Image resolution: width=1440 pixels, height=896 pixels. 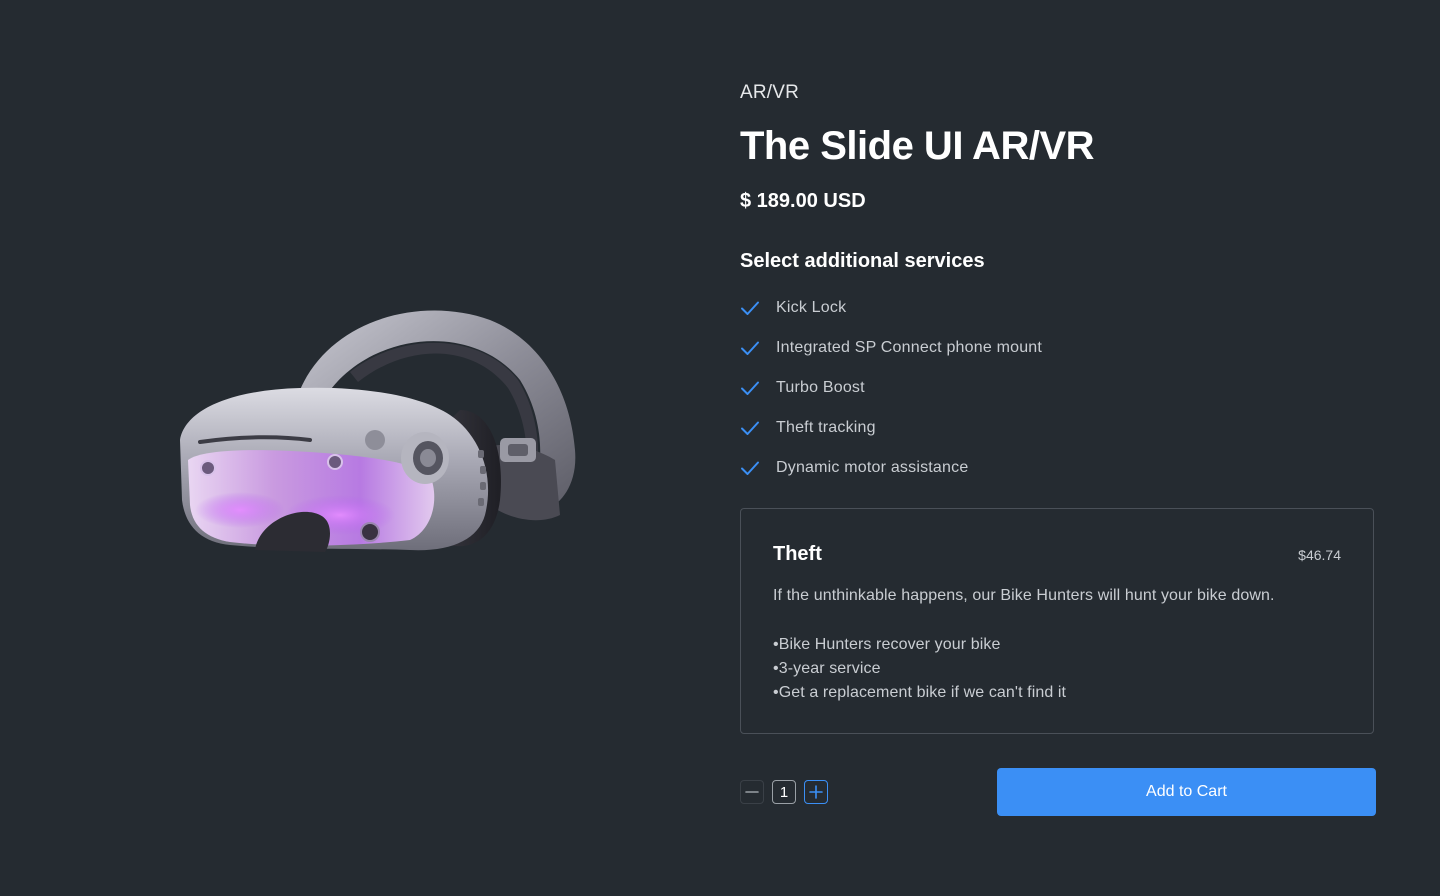 I want to click on service-item-motor-assistance: Dynamic motor assistance, so click(x=891, y=468).